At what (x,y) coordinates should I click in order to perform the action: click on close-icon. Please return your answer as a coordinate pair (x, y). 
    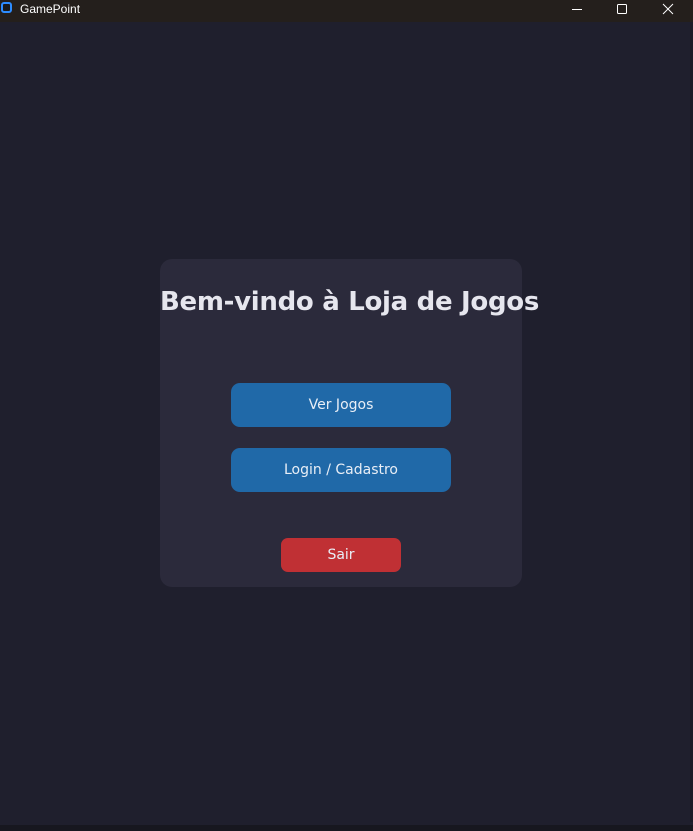
    Looking at the image, I should click on (668, 9).